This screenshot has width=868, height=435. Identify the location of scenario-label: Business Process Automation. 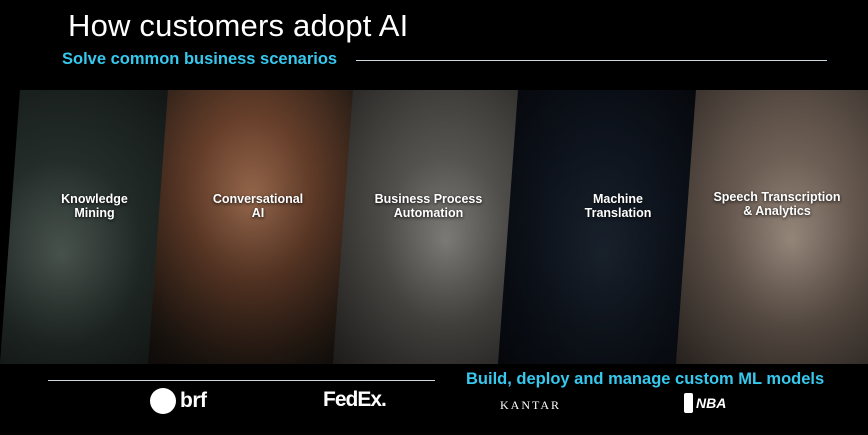
(428, 206).